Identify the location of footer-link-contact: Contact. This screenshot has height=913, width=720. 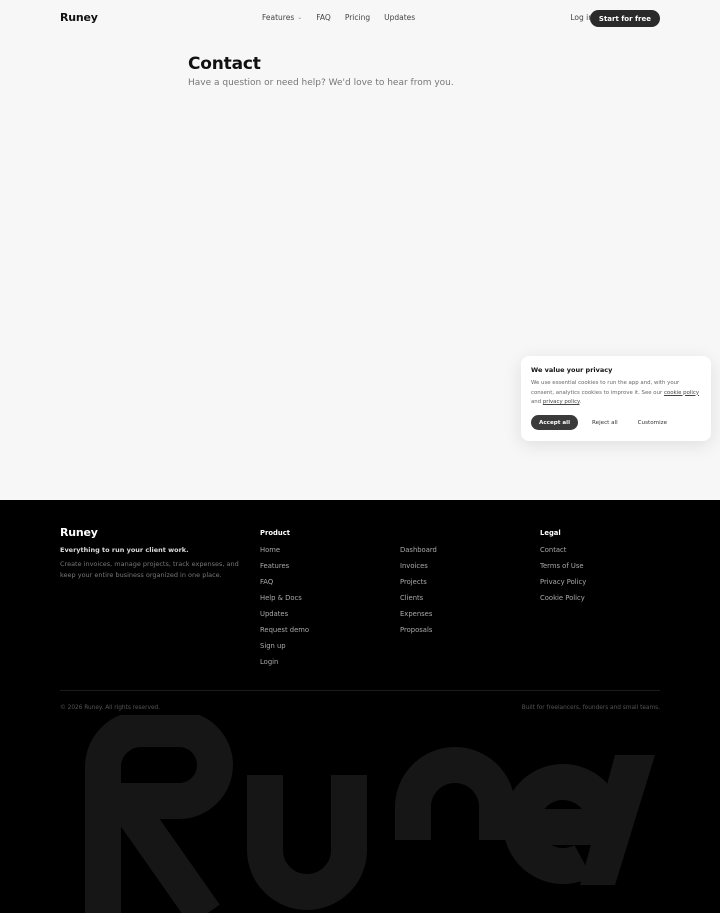
(563, 554).